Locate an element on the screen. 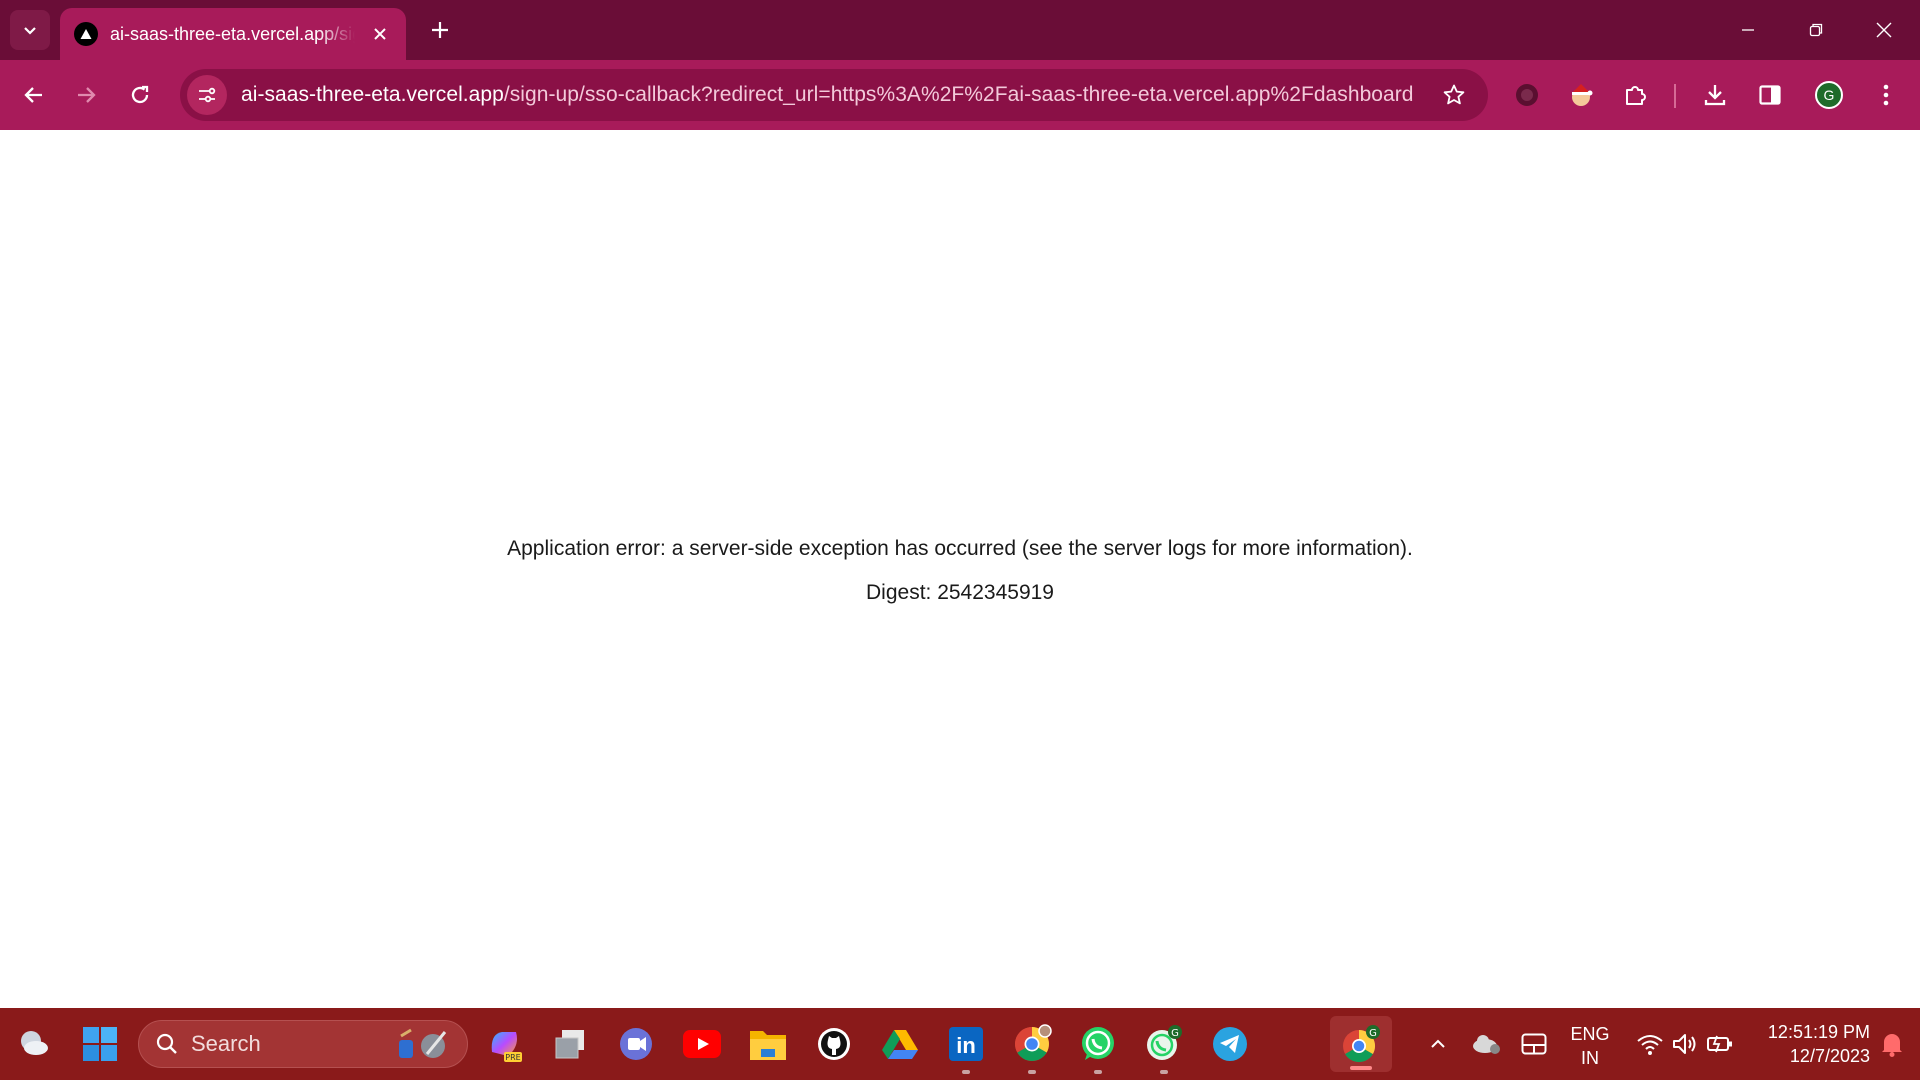 The width and height of the screenshot is (1920, 1080). clock: 12:51:19 PM 12/7/2023 is located at coordinates (1808, 1044).